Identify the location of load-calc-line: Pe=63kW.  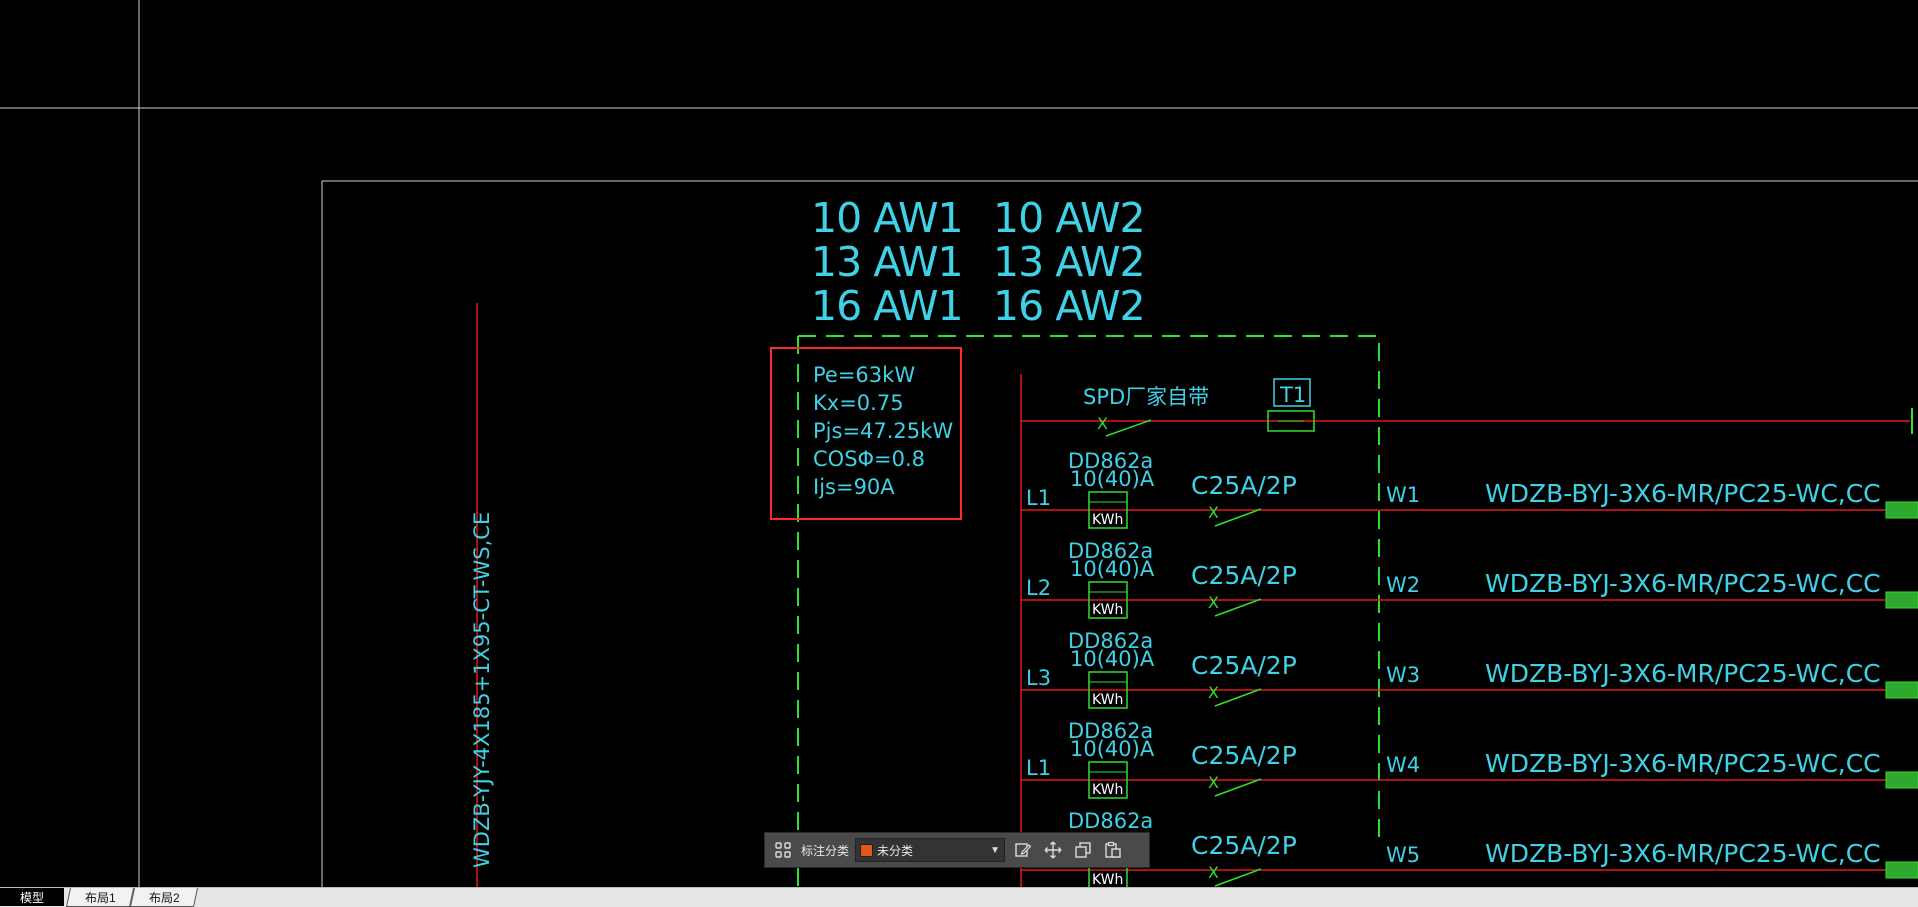
(864, 375).